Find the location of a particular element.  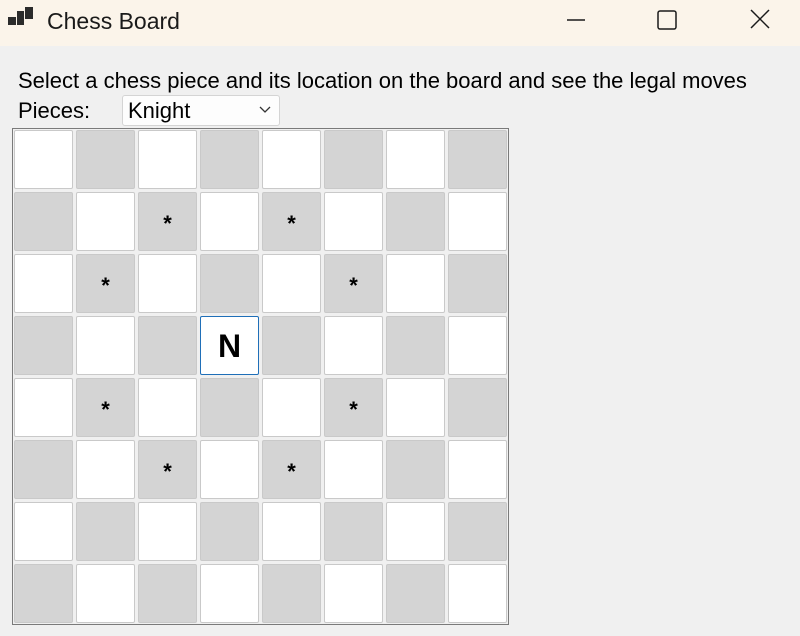

board-square-selected: N is located at coordinates (229, 345).